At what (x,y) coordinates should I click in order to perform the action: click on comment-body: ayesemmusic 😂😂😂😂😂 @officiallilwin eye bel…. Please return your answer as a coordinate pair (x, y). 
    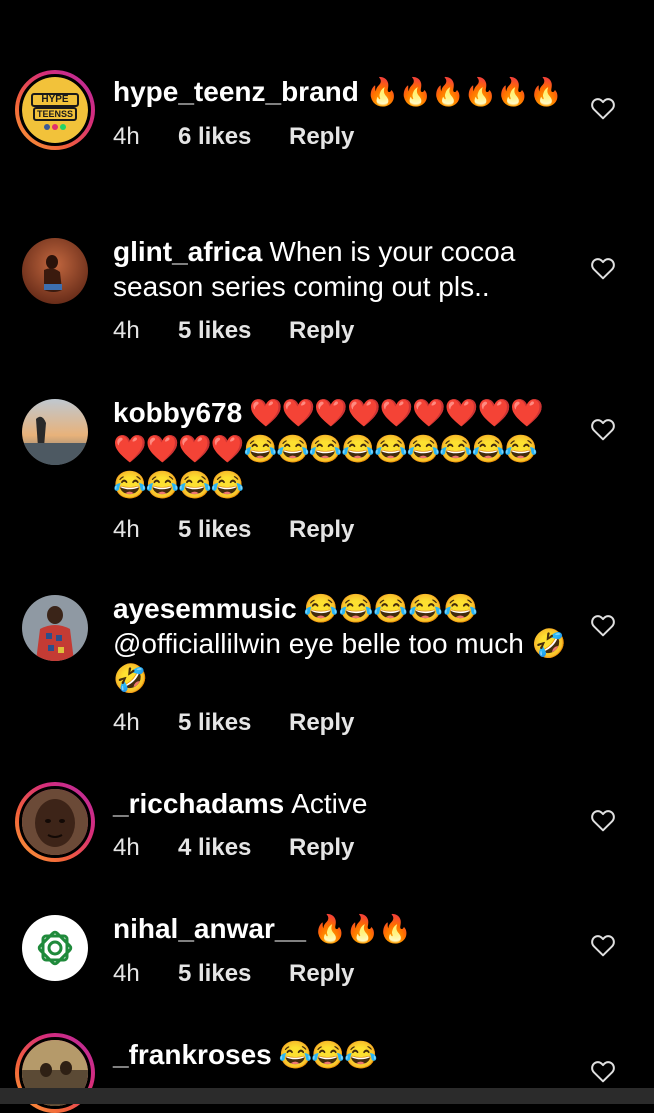
    Looking at the image, I should click on (340, 664).